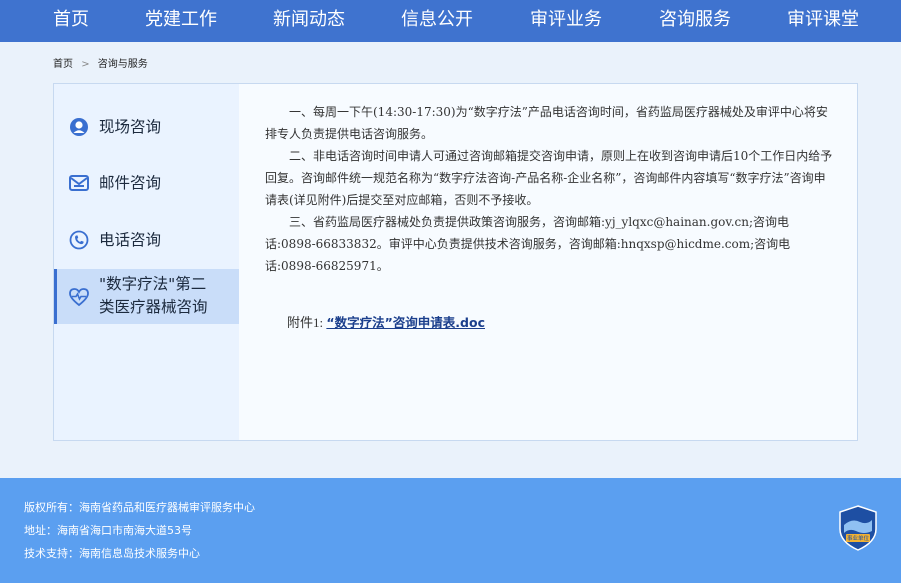  What do you see at coordinates (63, 64) in the screenshot?
I see `breadcrumb-home: 首页` at bounding box center [63, 64].